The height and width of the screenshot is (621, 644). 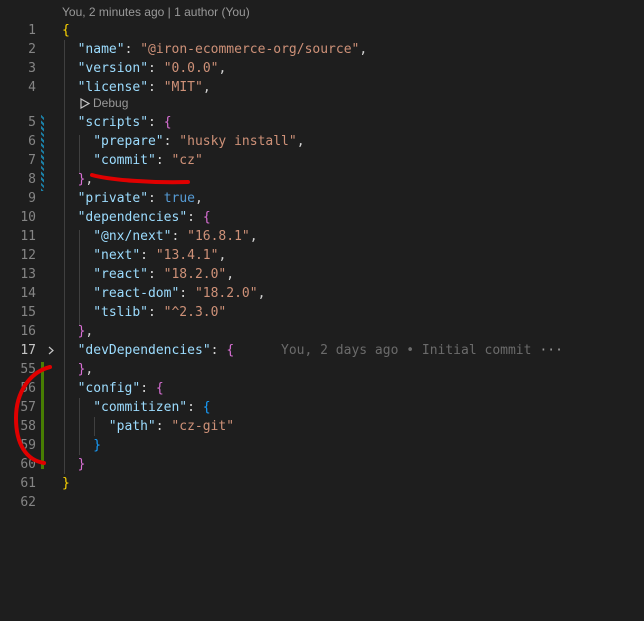 What do you see at coordinates (101, 319) in the screenshot?
I see `red-annotation-marks` at bounding box center [101, 319].